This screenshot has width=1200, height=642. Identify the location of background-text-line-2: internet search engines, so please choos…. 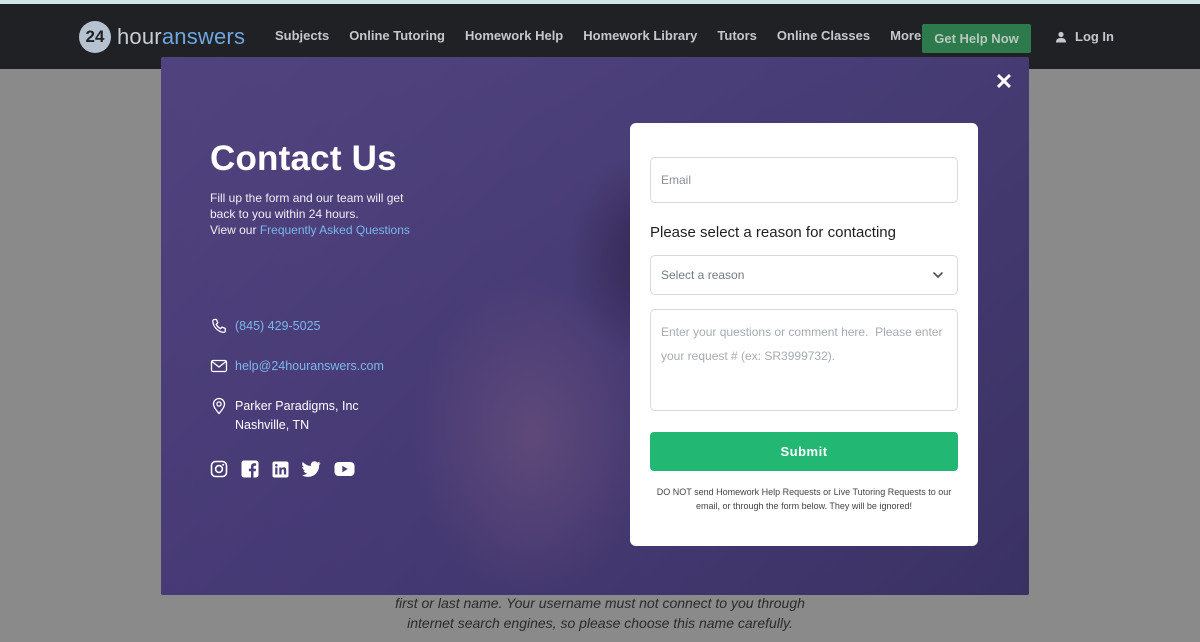
(600, 623).